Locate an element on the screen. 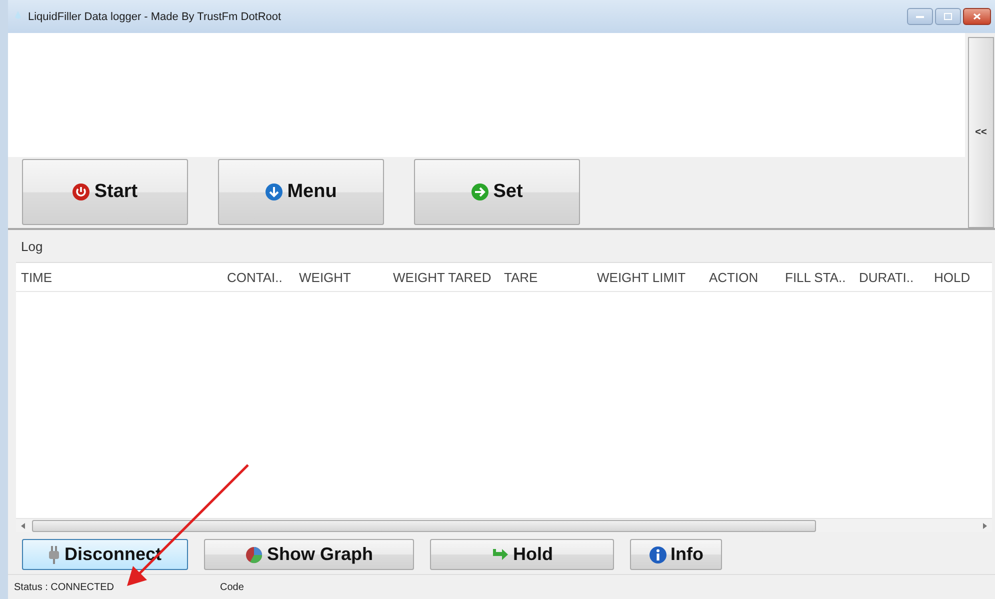  column-header: DURATI.. is located at coordinates (896, 277).